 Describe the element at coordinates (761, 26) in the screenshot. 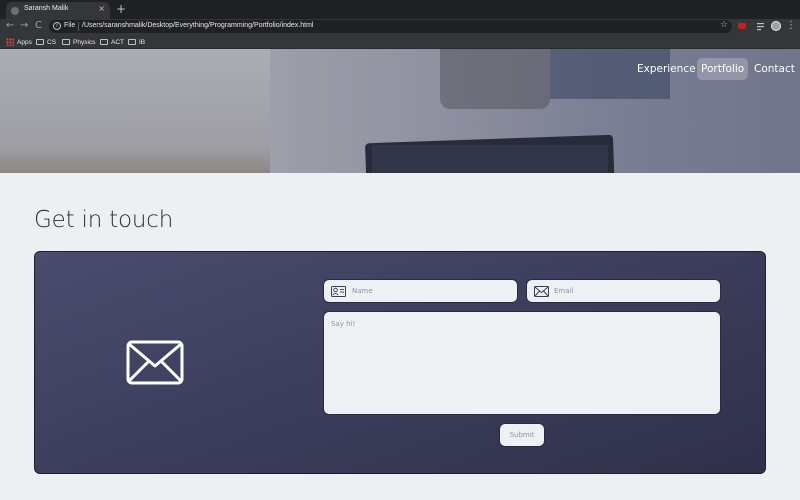

I see `reading-list-icon` at that location.